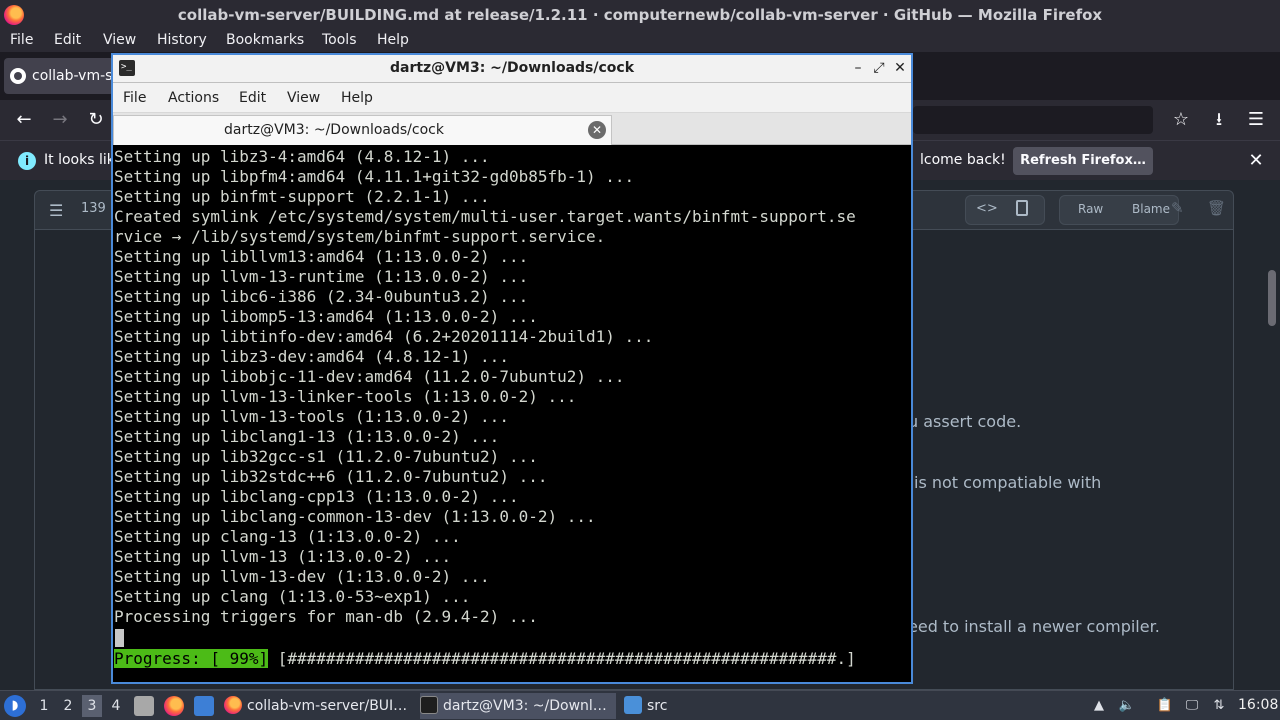 The image size is (1280, 720). What do you see at coordinates (512, 98) in the screenshot?
I see `terminal-menubar: File Actions Edit View Help` at bounding box center [512, 98].